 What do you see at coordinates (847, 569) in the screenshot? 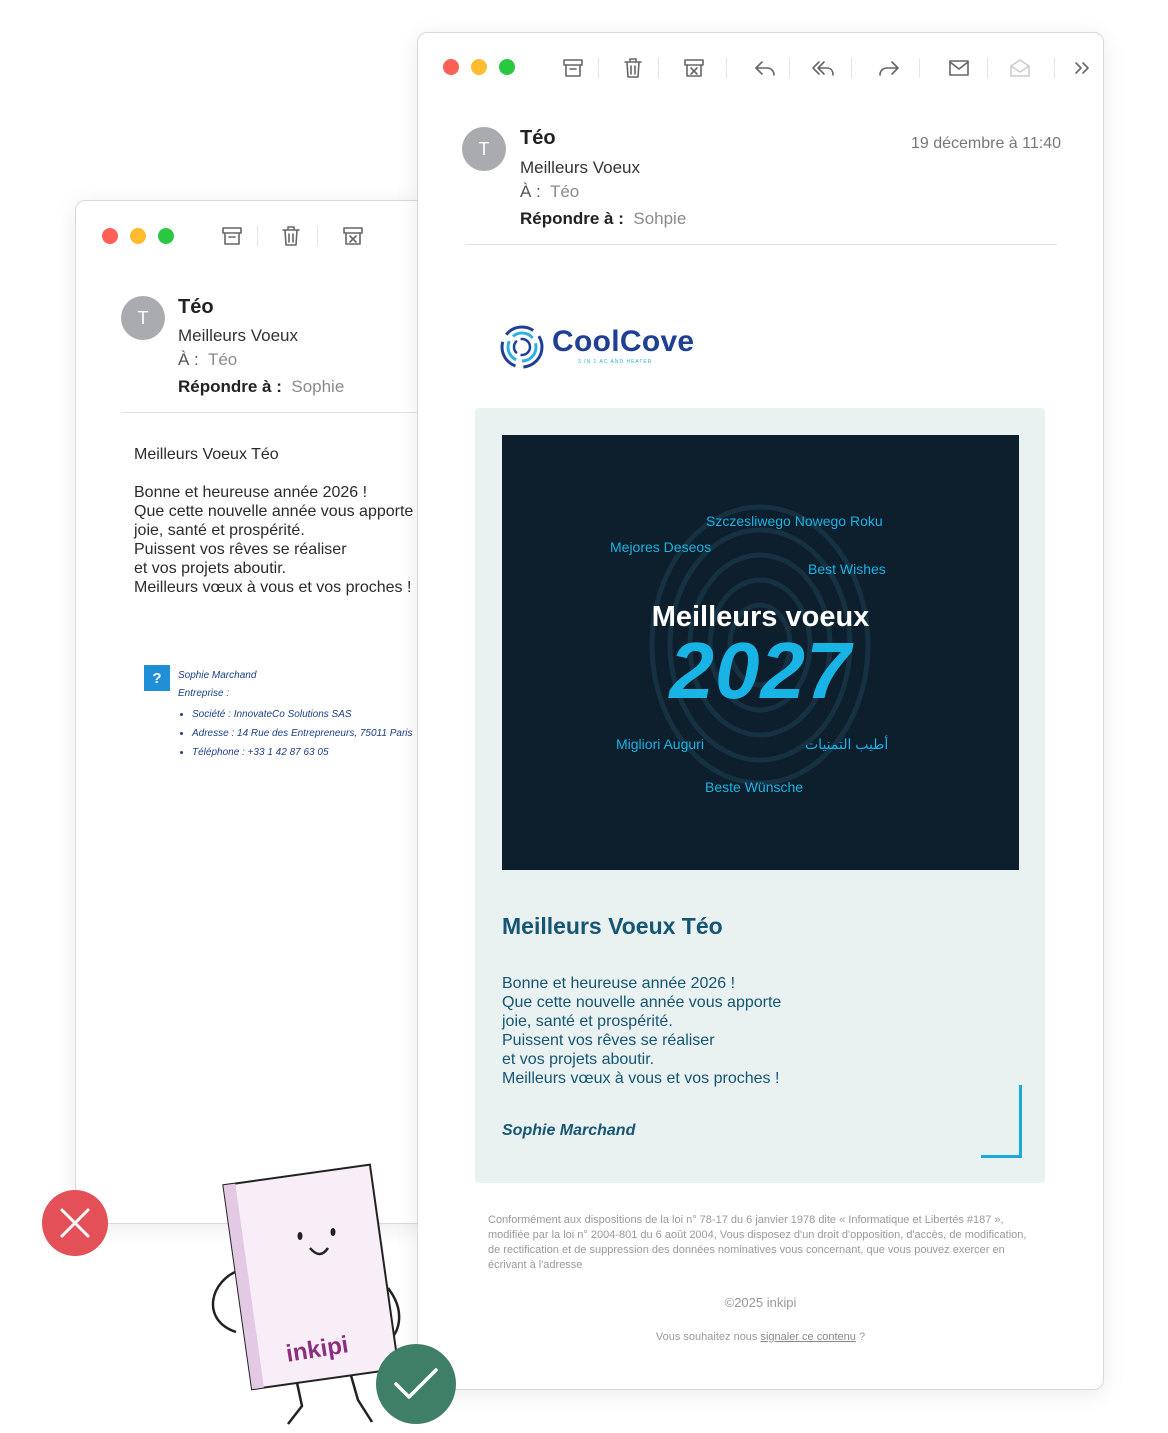
I see `greeting-english: Best Wishes` at bounding box center [847, 569].